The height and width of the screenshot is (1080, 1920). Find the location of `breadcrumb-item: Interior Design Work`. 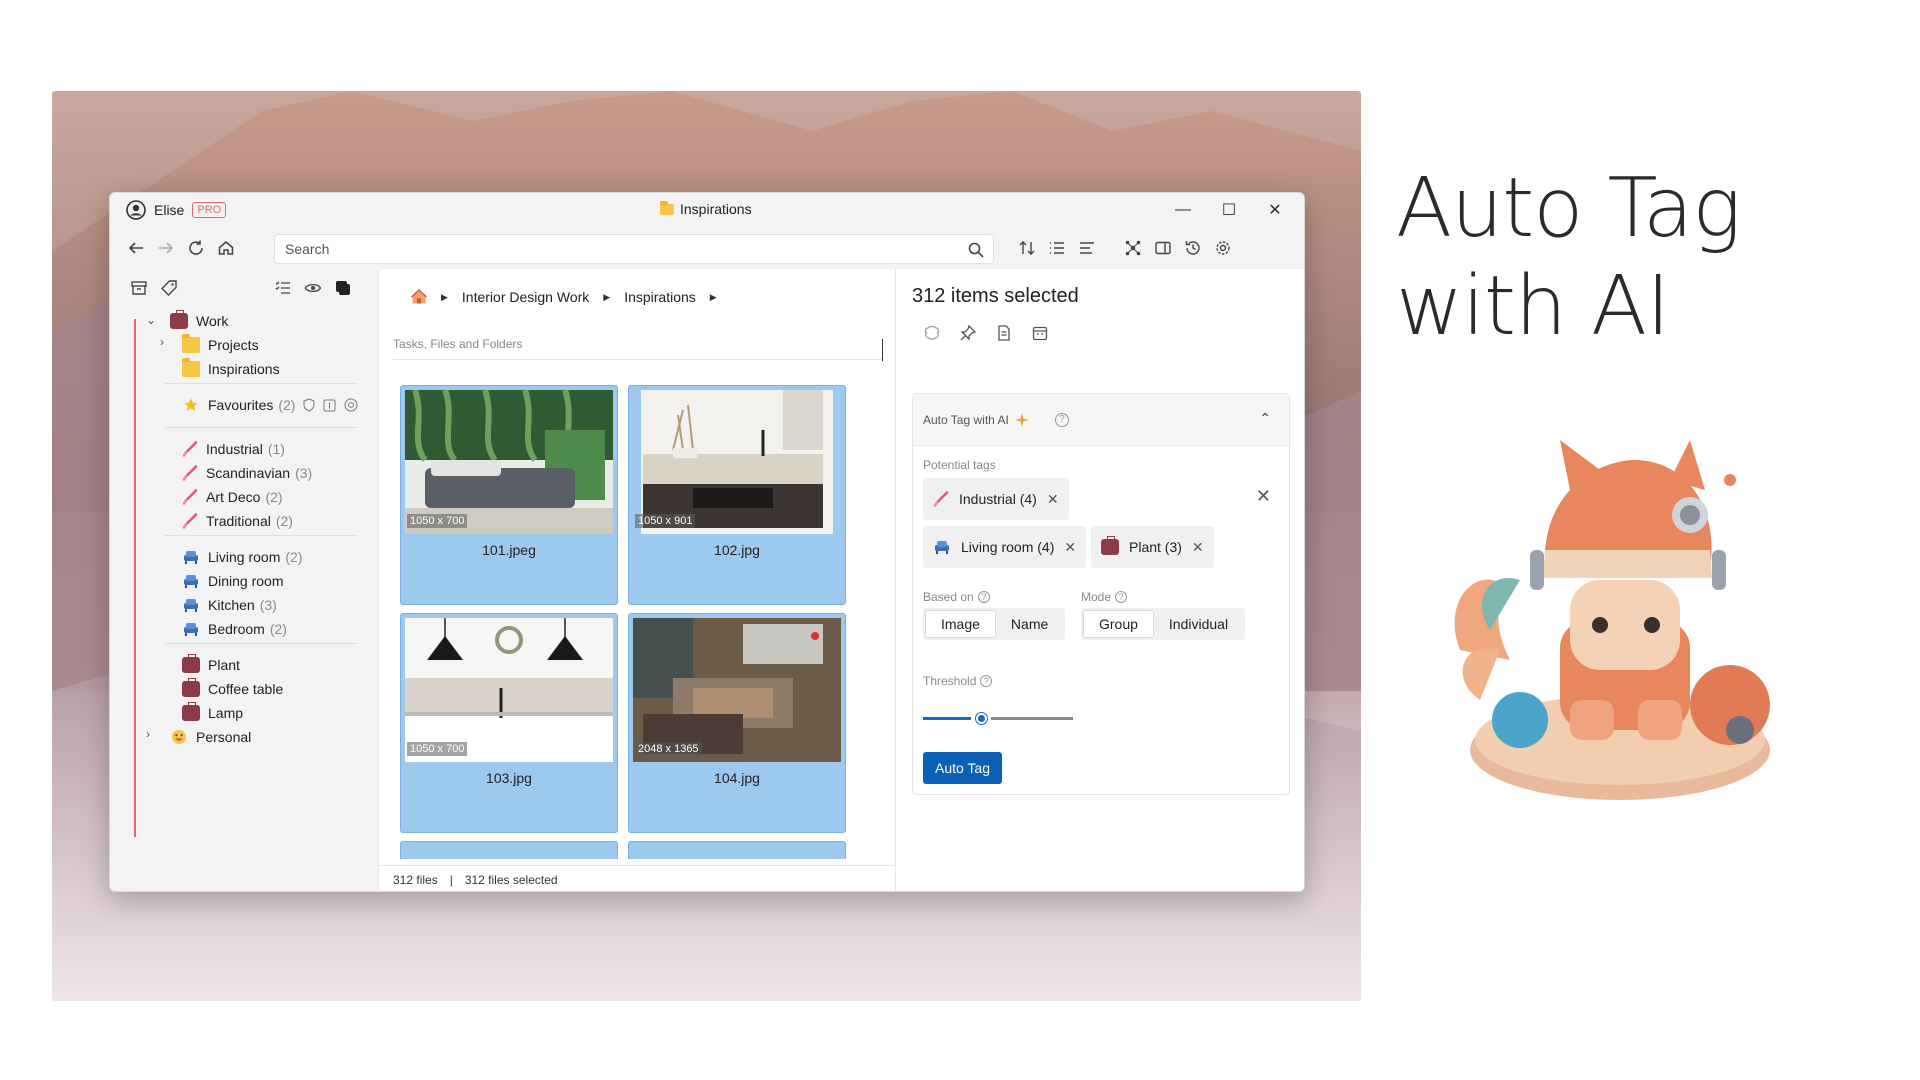

breadcrumb-item: Interior Design Work is located at coordinates (525, 297).